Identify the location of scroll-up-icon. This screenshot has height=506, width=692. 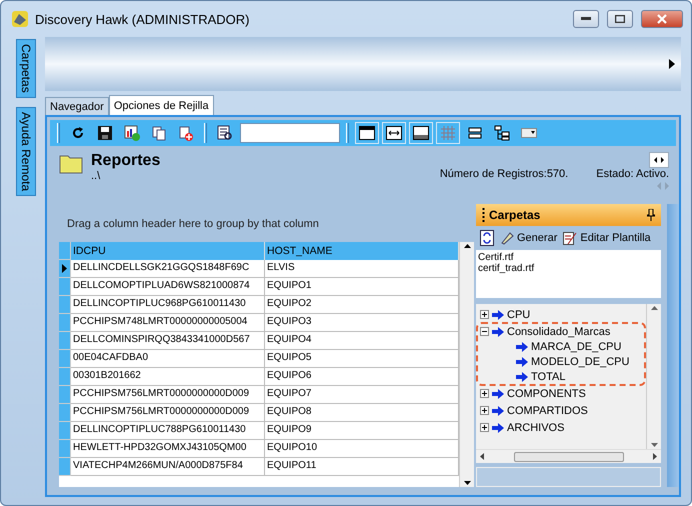
(467, 246).